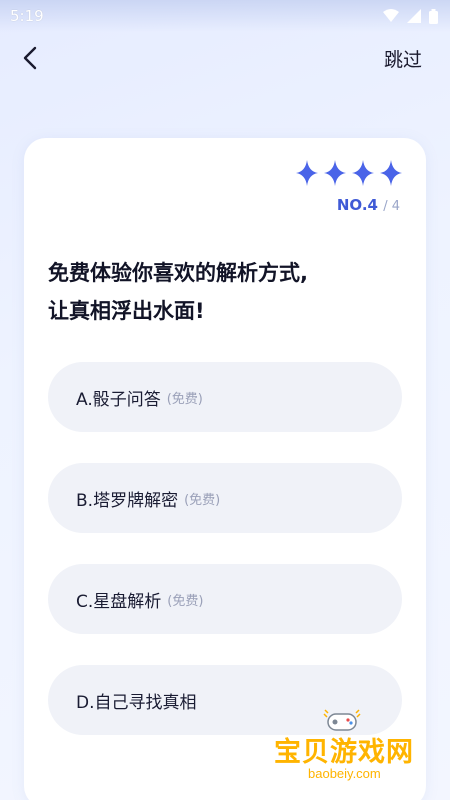 This screenshot has height=800, width=450. What do you see at coordinates (225, 599) in the screenshot?
I see `option-c: C.星盘解析 (免费)` at bounding box center [225, 599].